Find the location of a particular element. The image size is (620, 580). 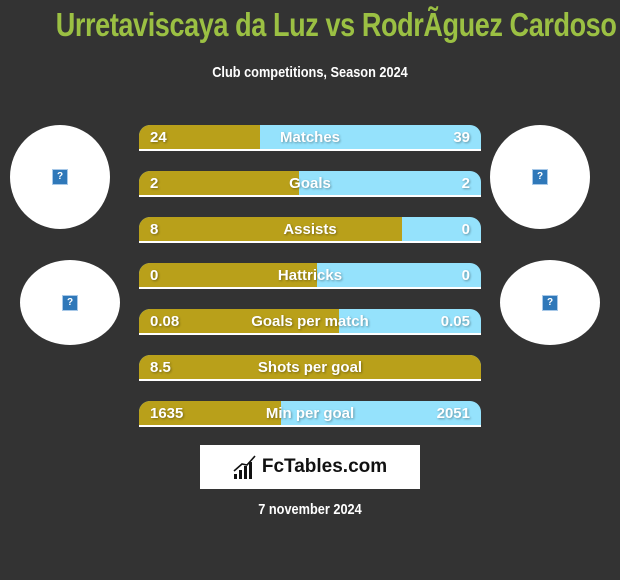

right-value: 39 is located at coordinates (461, 137).